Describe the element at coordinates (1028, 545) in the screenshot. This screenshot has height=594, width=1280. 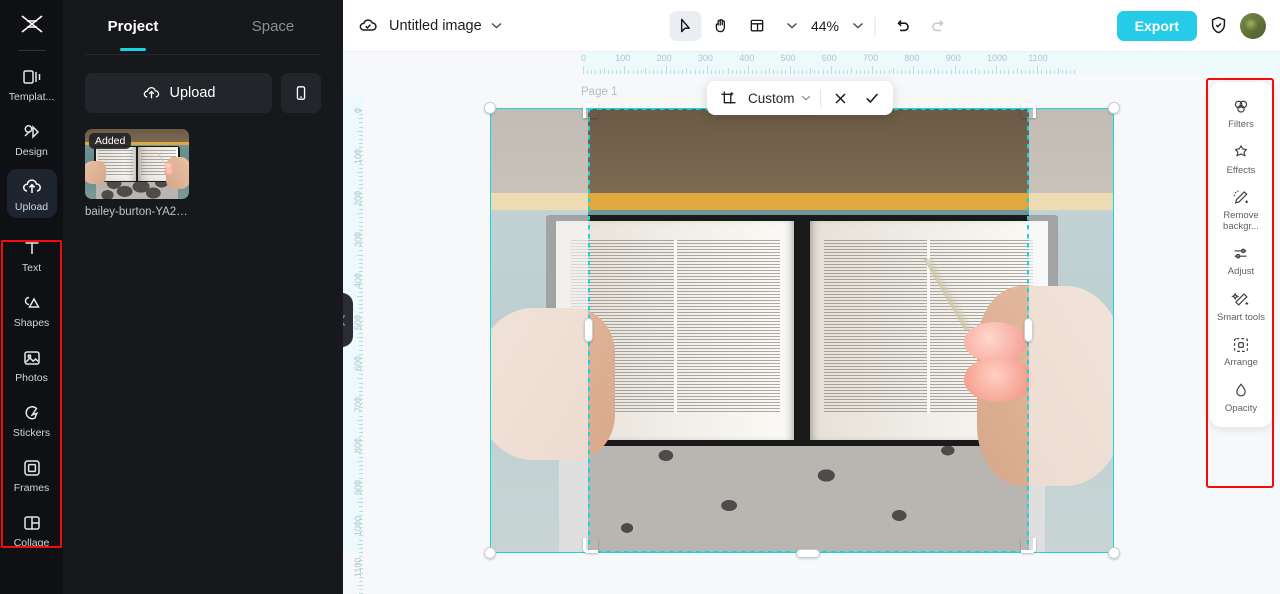
I see `crop-handle-bottom-right` at that location.